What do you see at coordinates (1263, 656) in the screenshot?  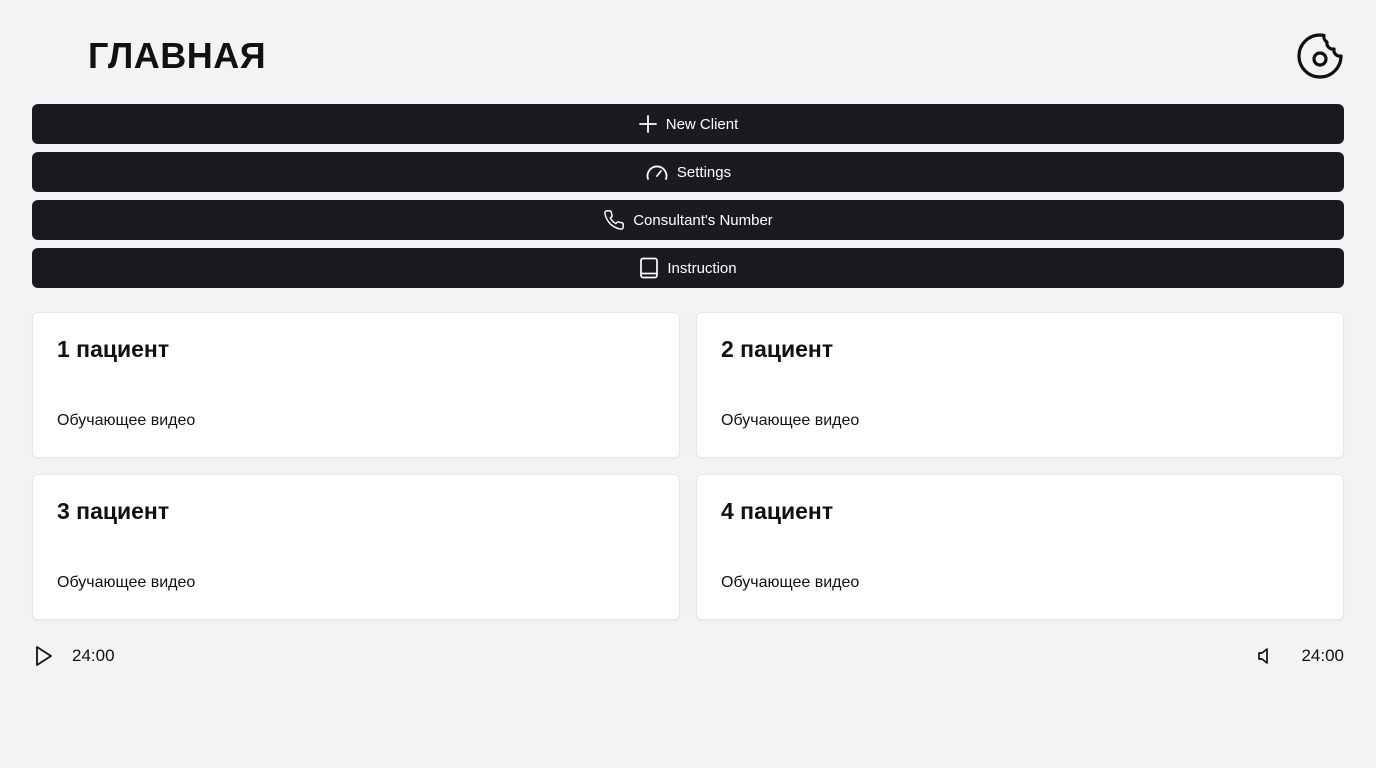 I see `volume-icon` at bounding box center [1263, 656].